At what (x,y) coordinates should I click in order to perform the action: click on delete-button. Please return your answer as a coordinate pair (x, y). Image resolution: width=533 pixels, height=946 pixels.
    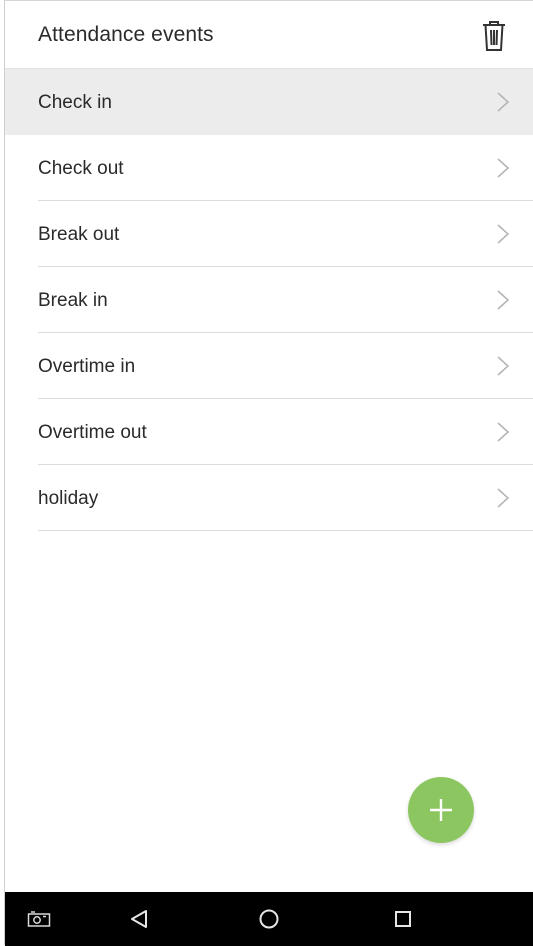
    Looking at the image, I should click on (494, 36).